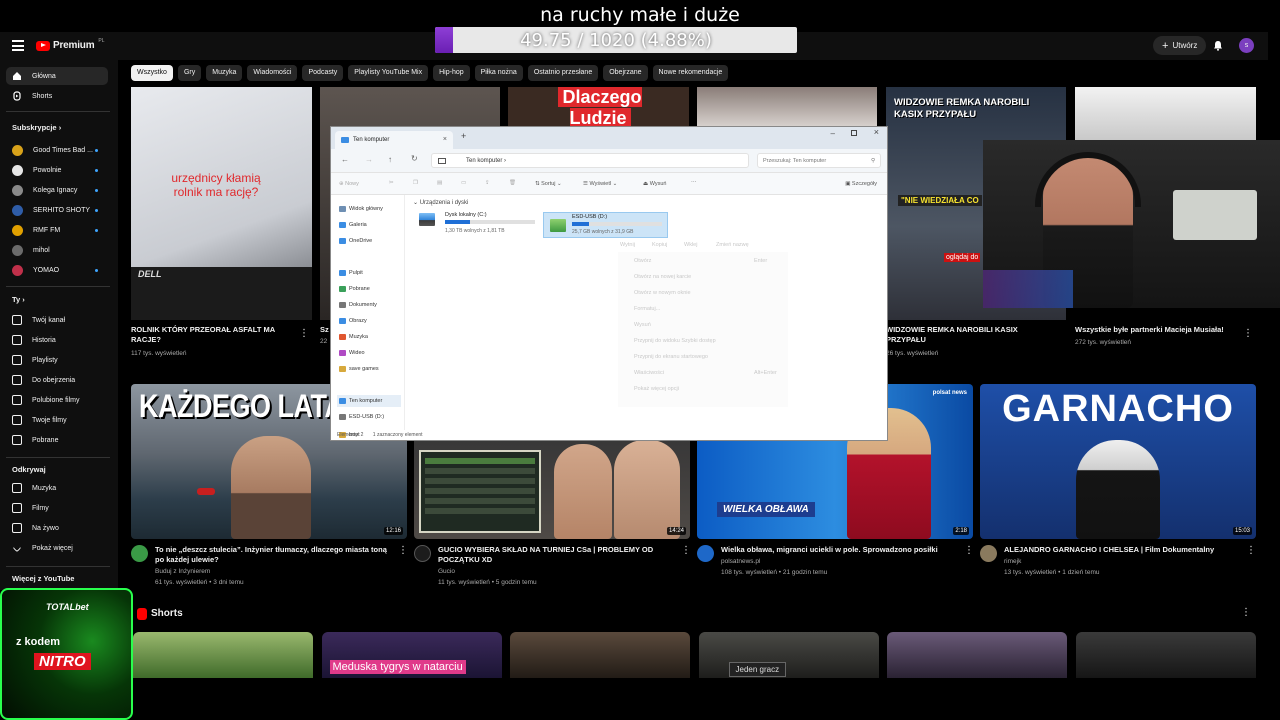 This screenshot has height=720, width=1280. What do you see at coordinates (57, 170) in the screenshot?
I see `sidebar-item-subscription: Powolnie` at bounding box center [57, 170].